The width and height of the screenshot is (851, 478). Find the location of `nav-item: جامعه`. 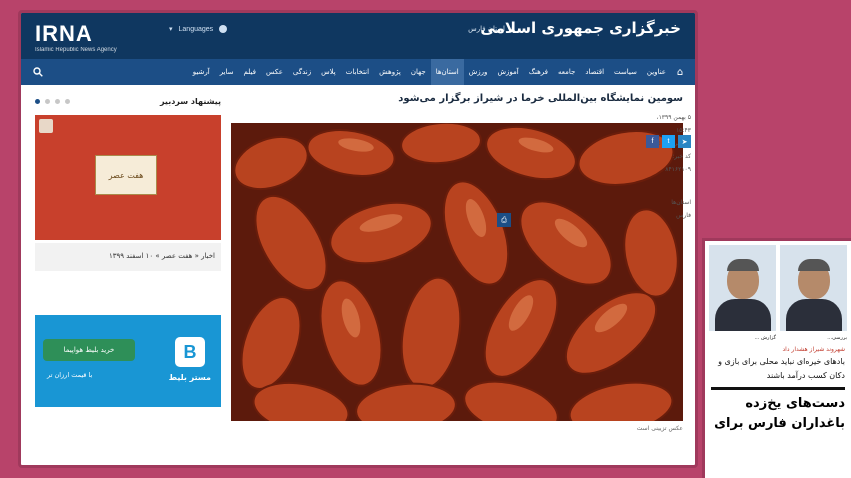

nav-item: جامعه is located at coordinates (566, 72).